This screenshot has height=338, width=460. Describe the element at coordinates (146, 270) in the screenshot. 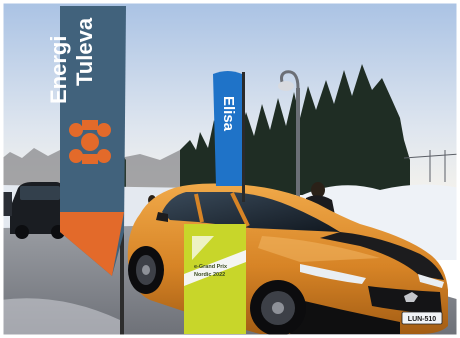

I see `rear-wheel` at that location.